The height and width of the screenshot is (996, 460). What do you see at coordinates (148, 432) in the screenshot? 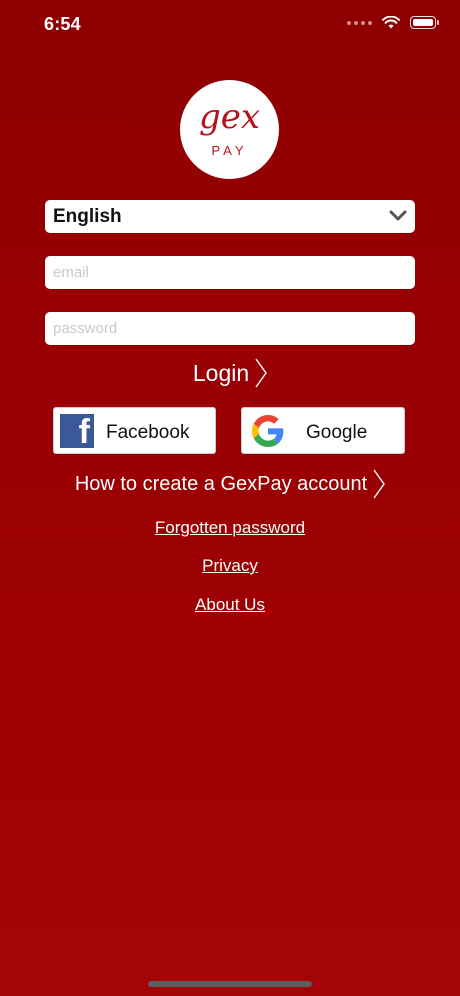
I see `facebook-label: Facebook` at bounding box center [148, 432].